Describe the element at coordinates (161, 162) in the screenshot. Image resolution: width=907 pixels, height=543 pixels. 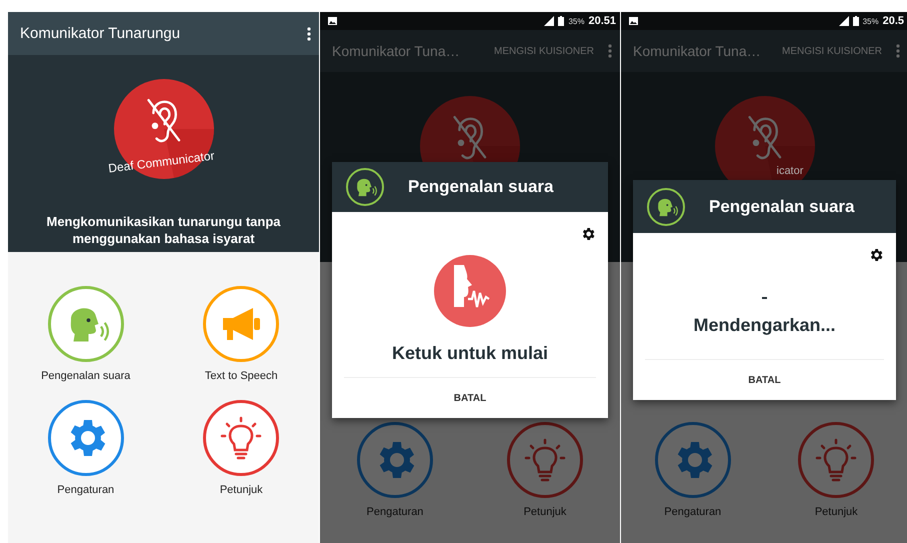
I see `logo-caption: Deaf Communicator` at that location.